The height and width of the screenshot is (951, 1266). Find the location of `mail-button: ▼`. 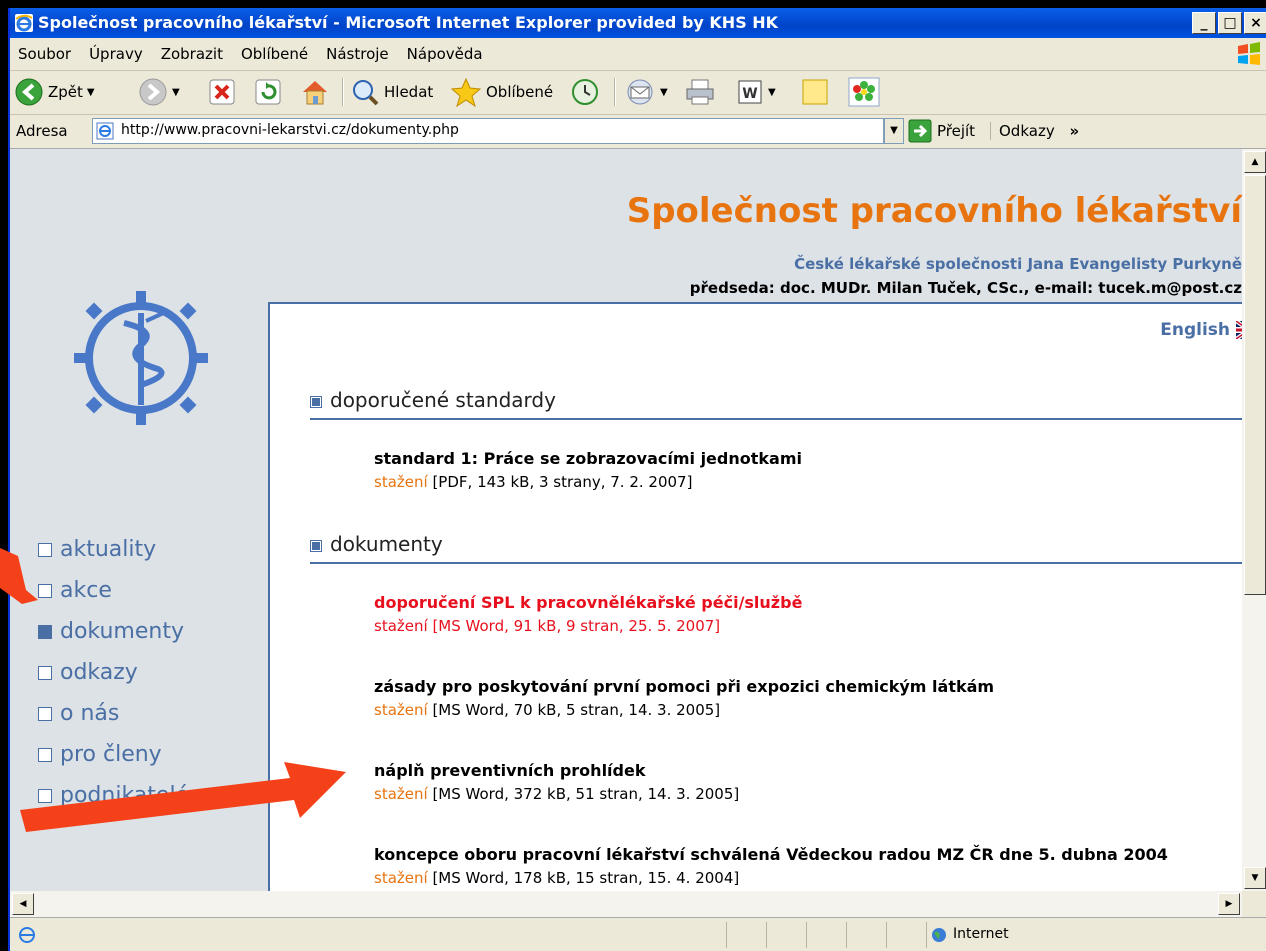

mail-button: ▼ is located at coordinates (646, 92).